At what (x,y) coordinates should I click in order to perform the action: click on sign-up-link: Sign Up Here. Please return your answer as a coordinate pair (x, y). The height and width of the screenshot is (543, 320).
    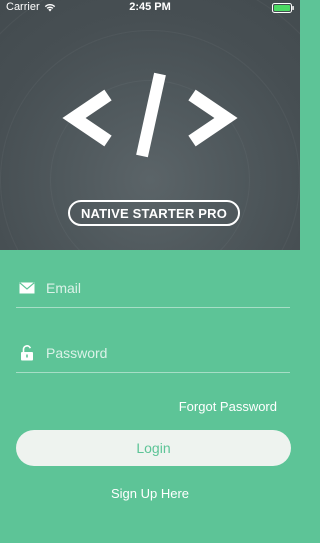
    Looking at the image, I should click on (150, 493).